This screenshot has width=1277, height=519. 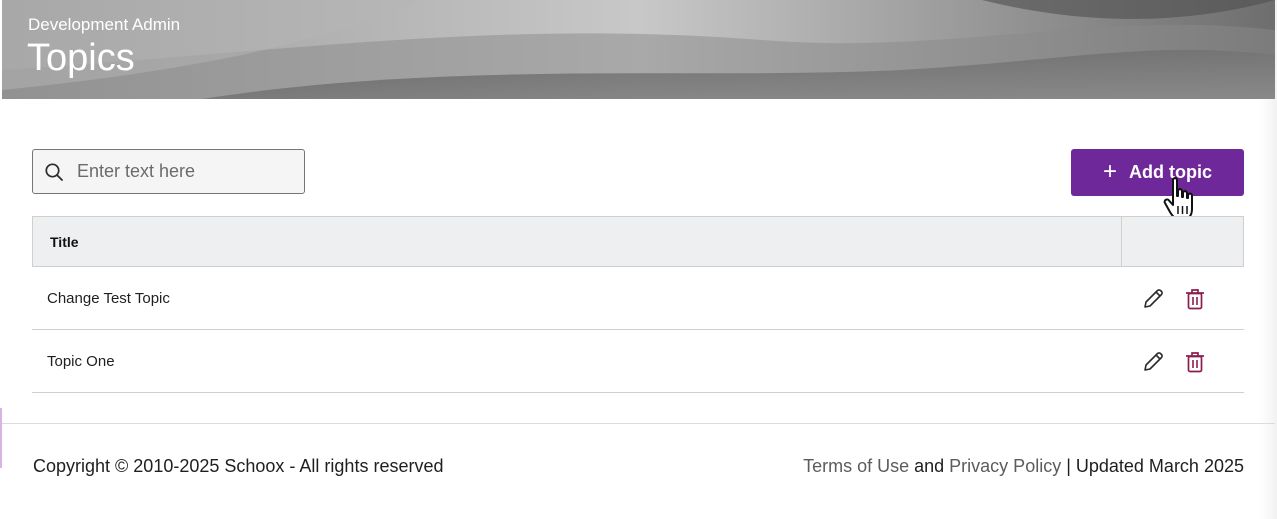 What do you see at coordinates (64, 242) in the screenshot?
I see `column-header-title: Title` at bounding box center [64, 242].